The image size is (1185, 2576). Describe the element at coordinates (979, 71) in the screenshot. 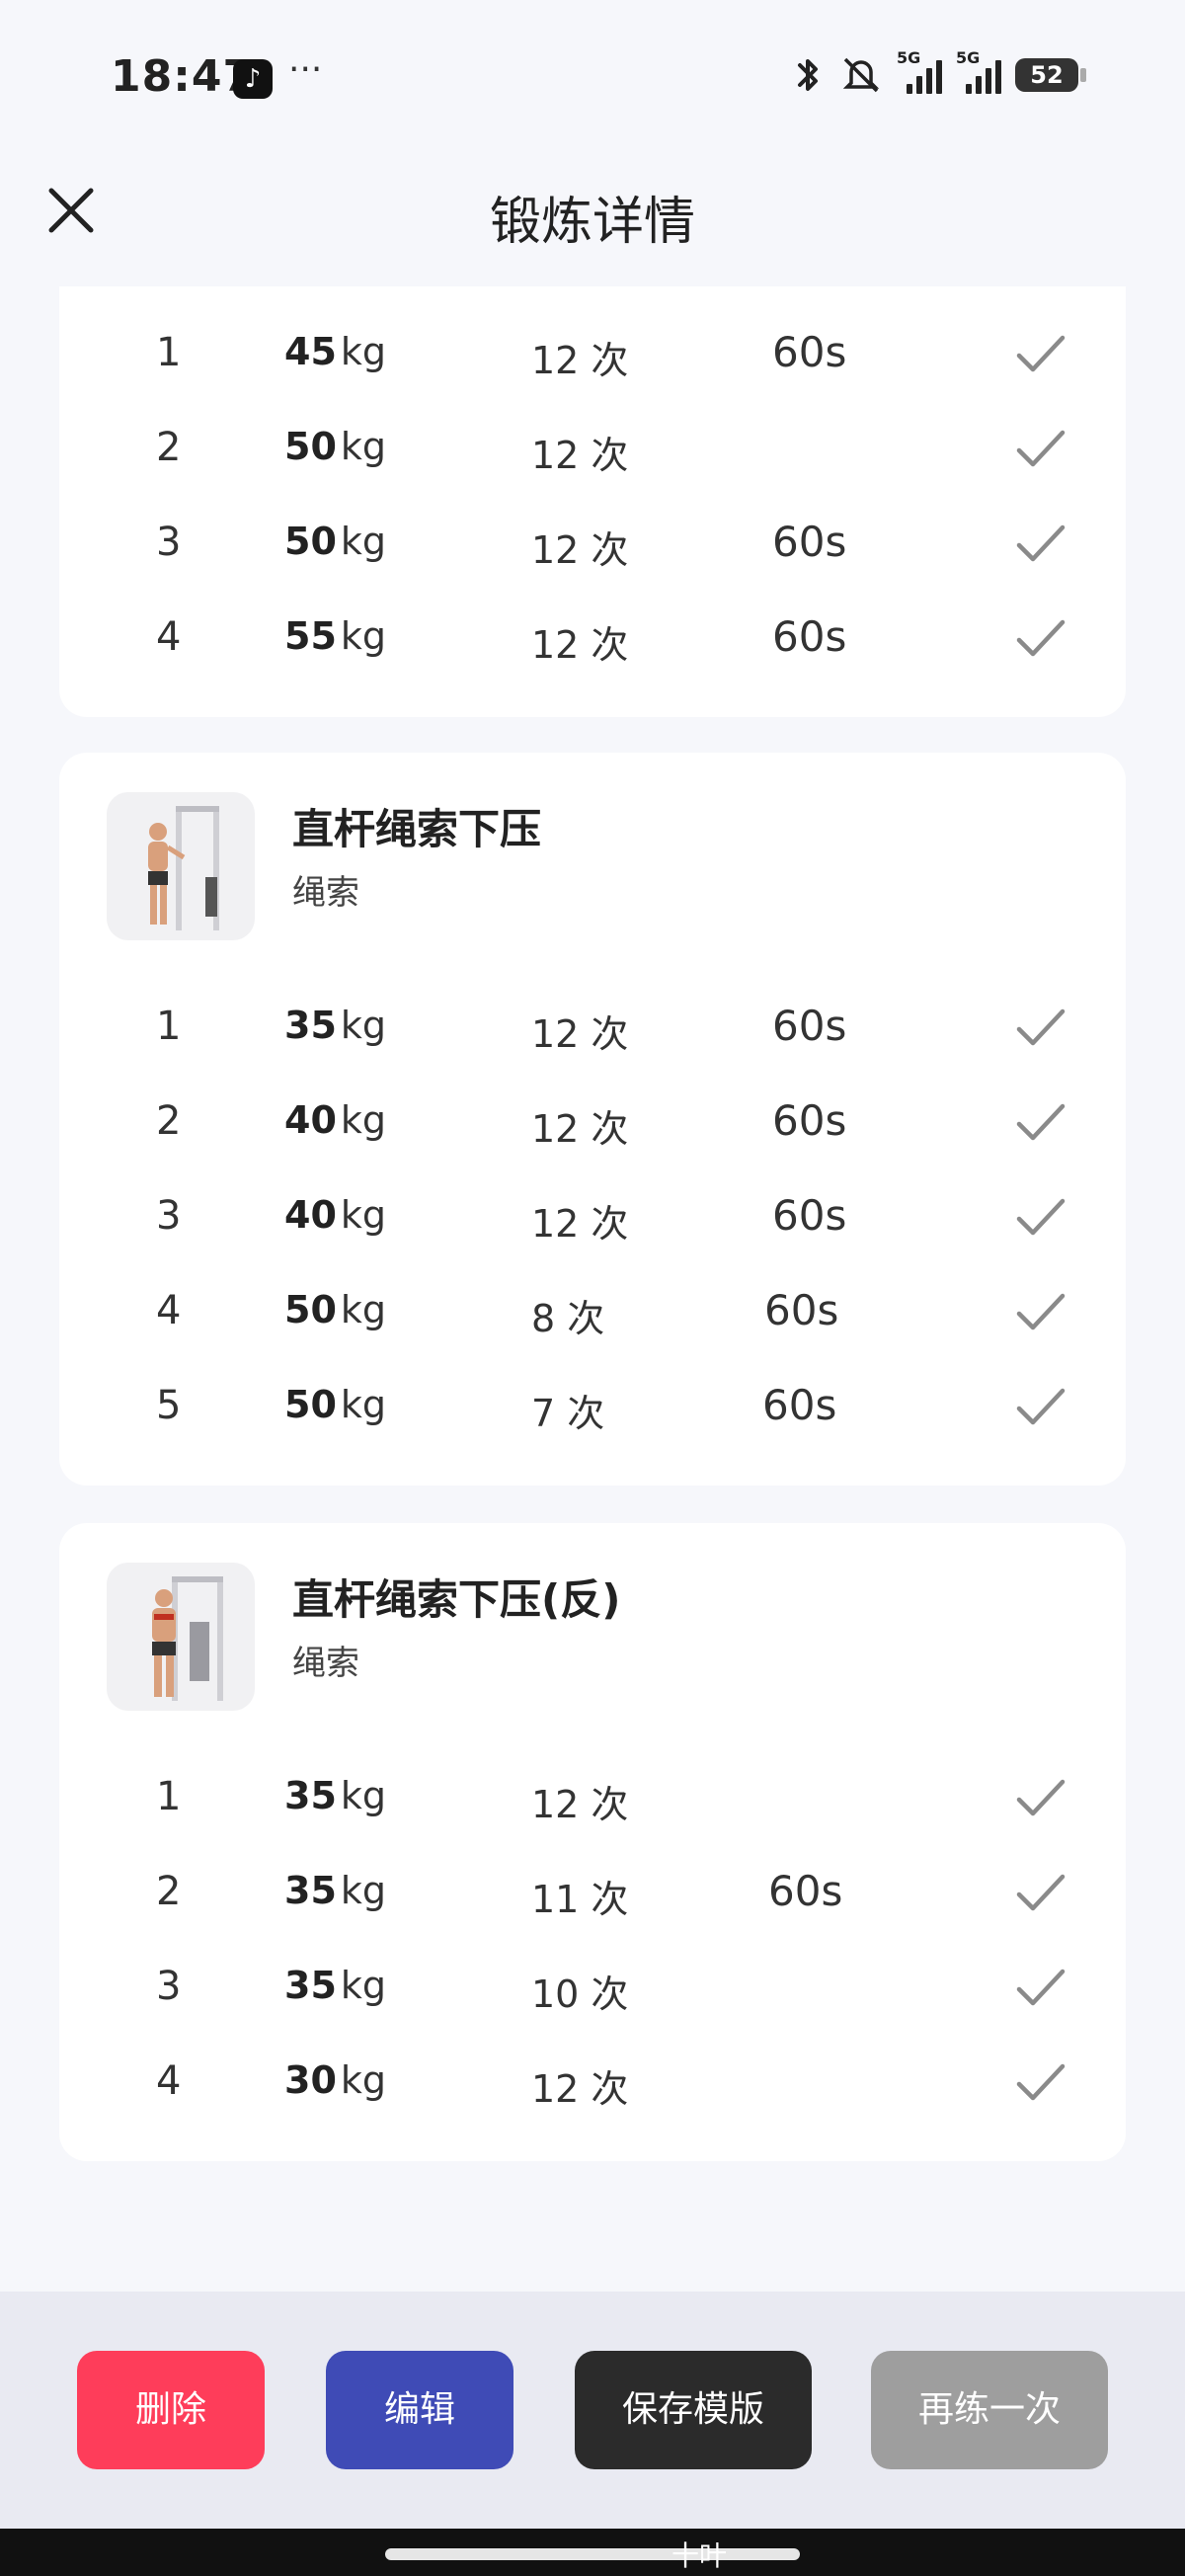

I see `cellular-signal-2-icon: 5G` at that location.